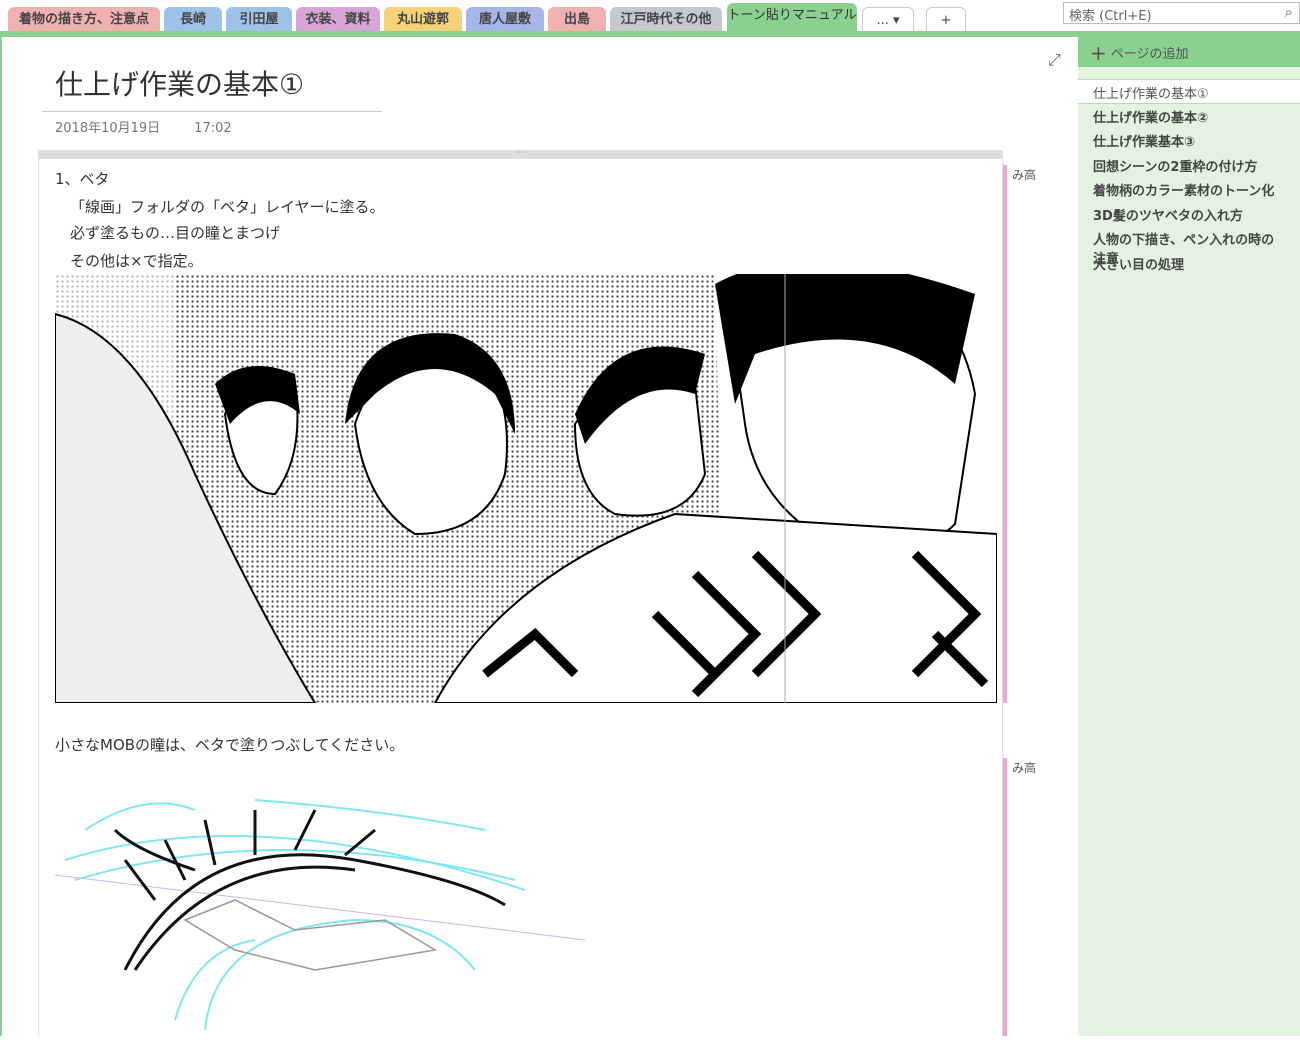 This screenshot has width=1300, height=1040. I want to click on page-item: 3D髪のツヤベタの入れ方, so click(1189, 214).